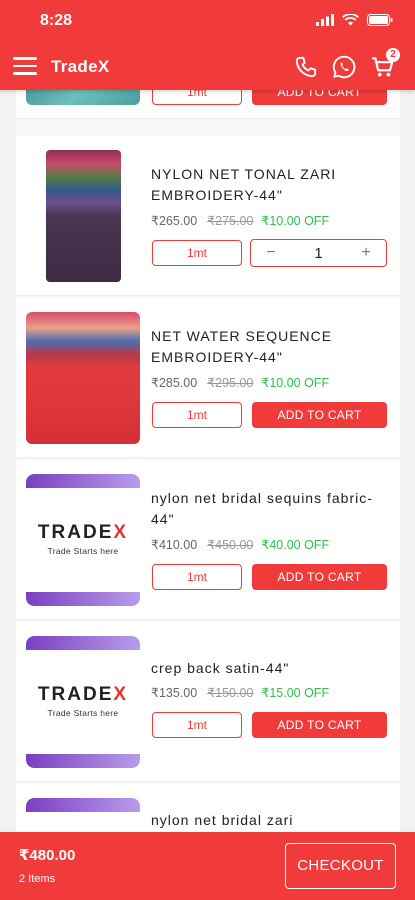  I want to click on app-bar: TradeX 2, so click(207, 67).